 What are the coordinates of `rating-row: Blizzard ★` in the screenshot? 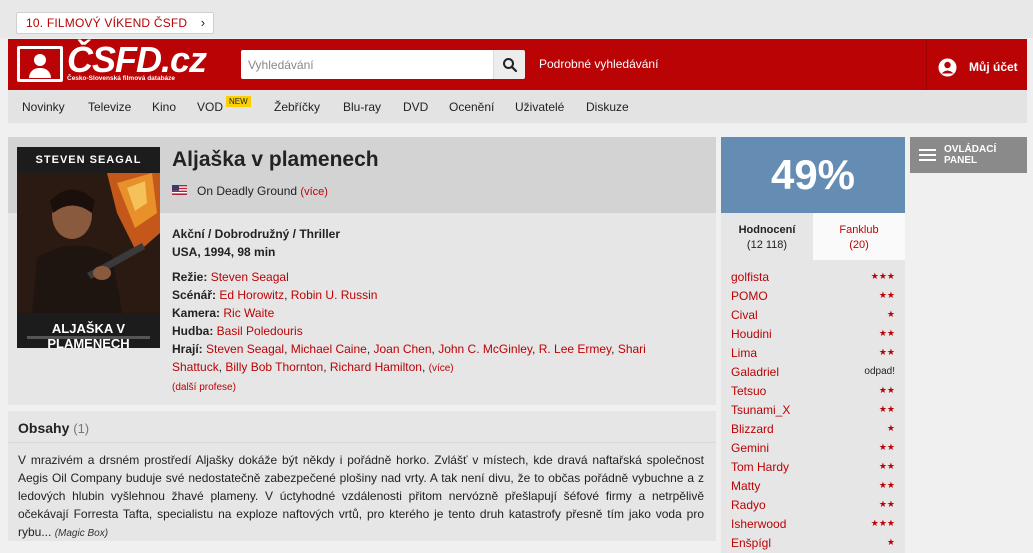 It's located at (813, 431).